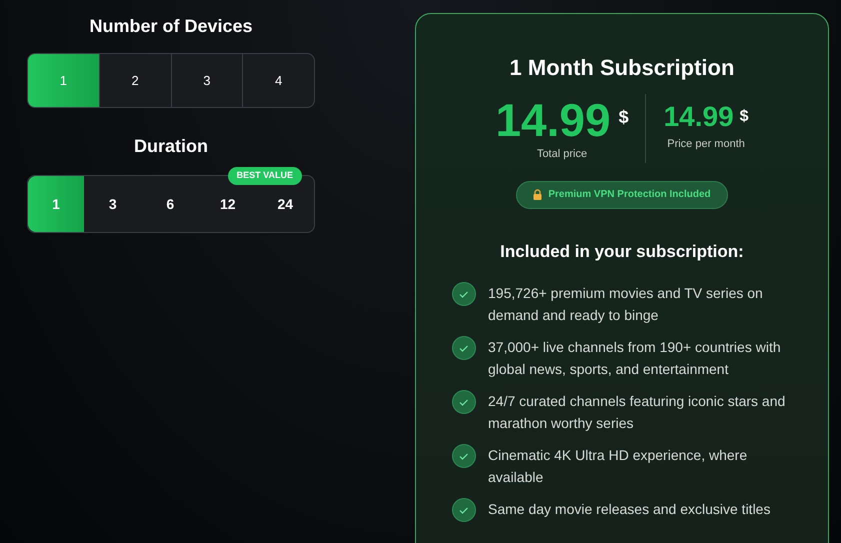 The width and height of the screenshot is (841, 543). I want to click on best-value-badge: BEST VALUE, so click(265, 175).